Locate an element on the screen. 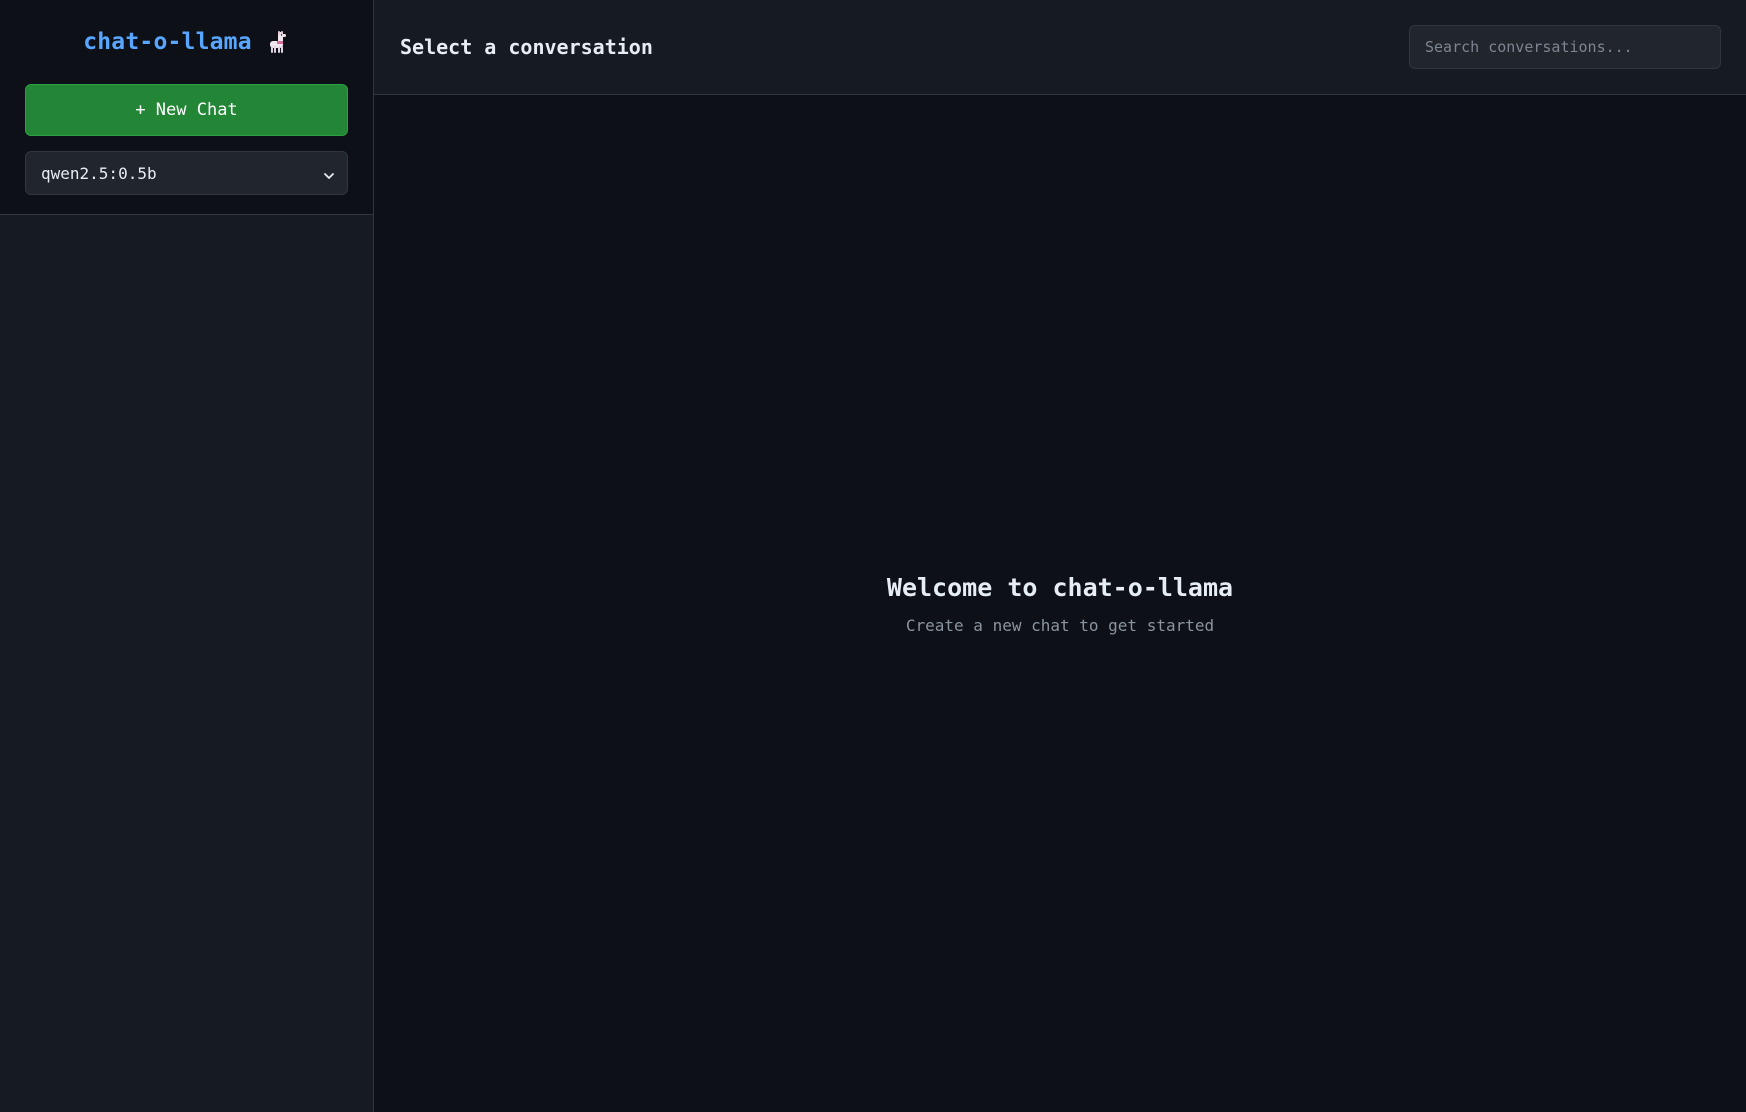 This screenshot has height=1112, width=1746. chevron-down-icon is located at coordinates (329, 173).